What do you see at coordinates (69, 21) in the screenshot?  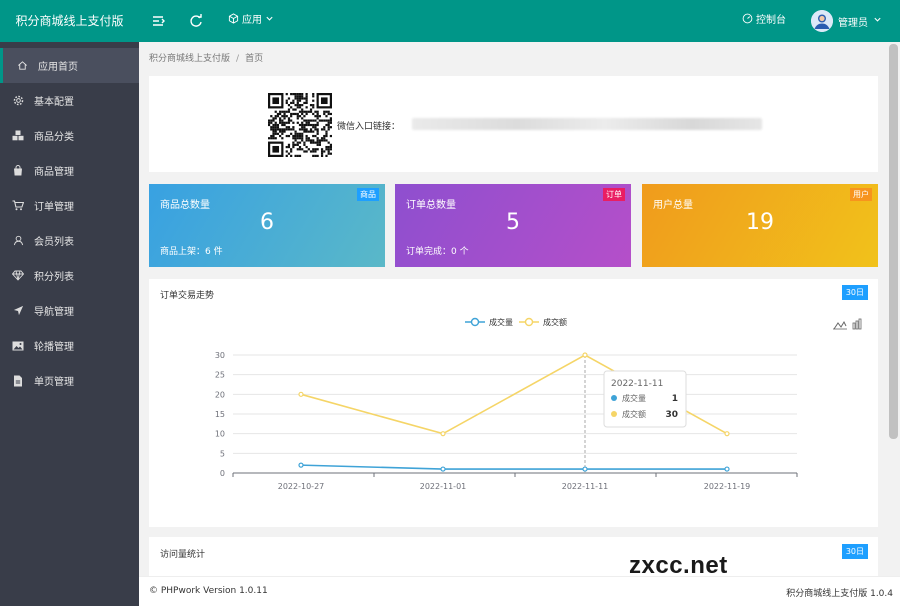 I see `app-logo-title: 积分商城线上支付版` at bounding box center [69, 21].